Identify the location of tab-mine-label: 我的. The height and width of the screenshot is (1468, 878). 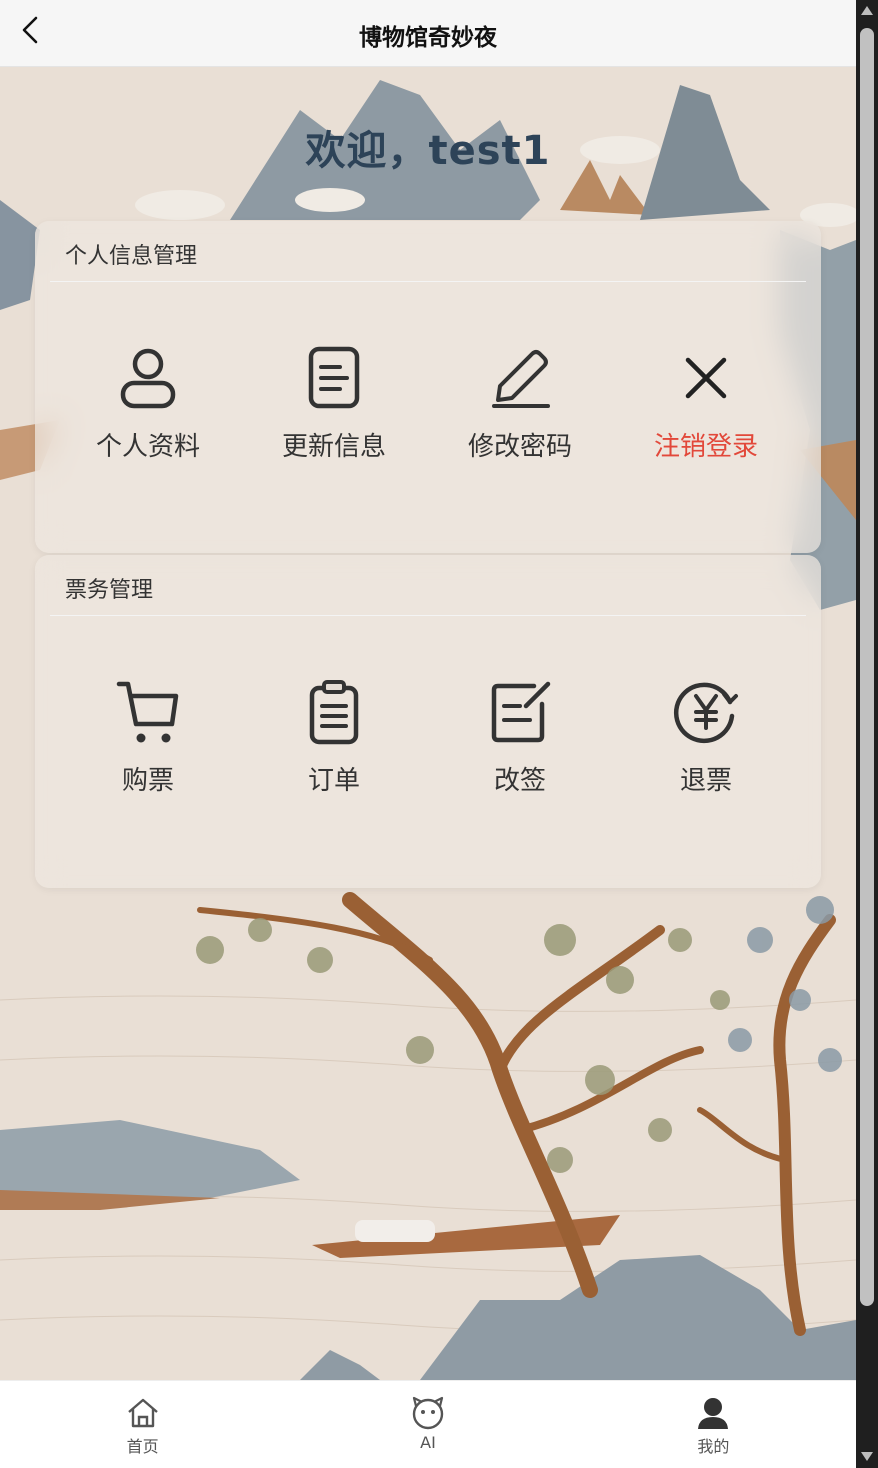
(713, 1446).